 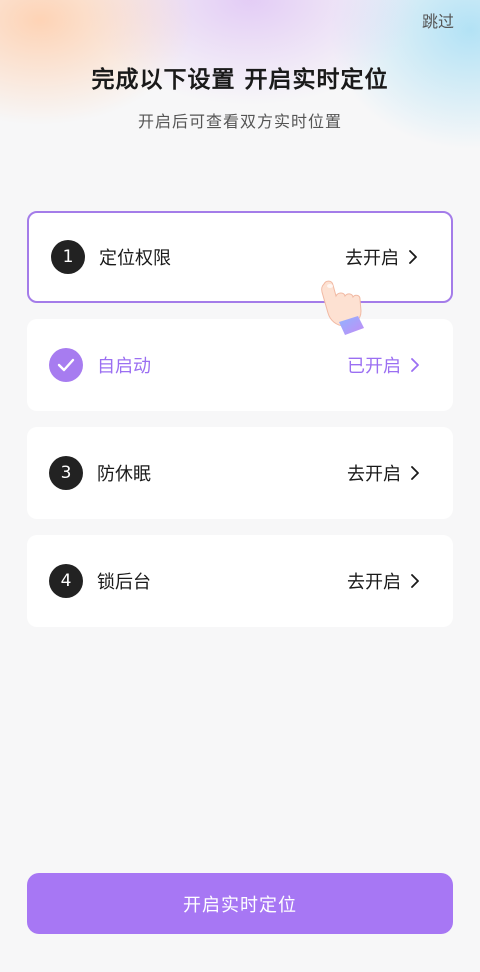 What do you see at coordinates (66, 581) in the screenshot?
I see `step-number-badge: 4` at bounding box center [66, 581].